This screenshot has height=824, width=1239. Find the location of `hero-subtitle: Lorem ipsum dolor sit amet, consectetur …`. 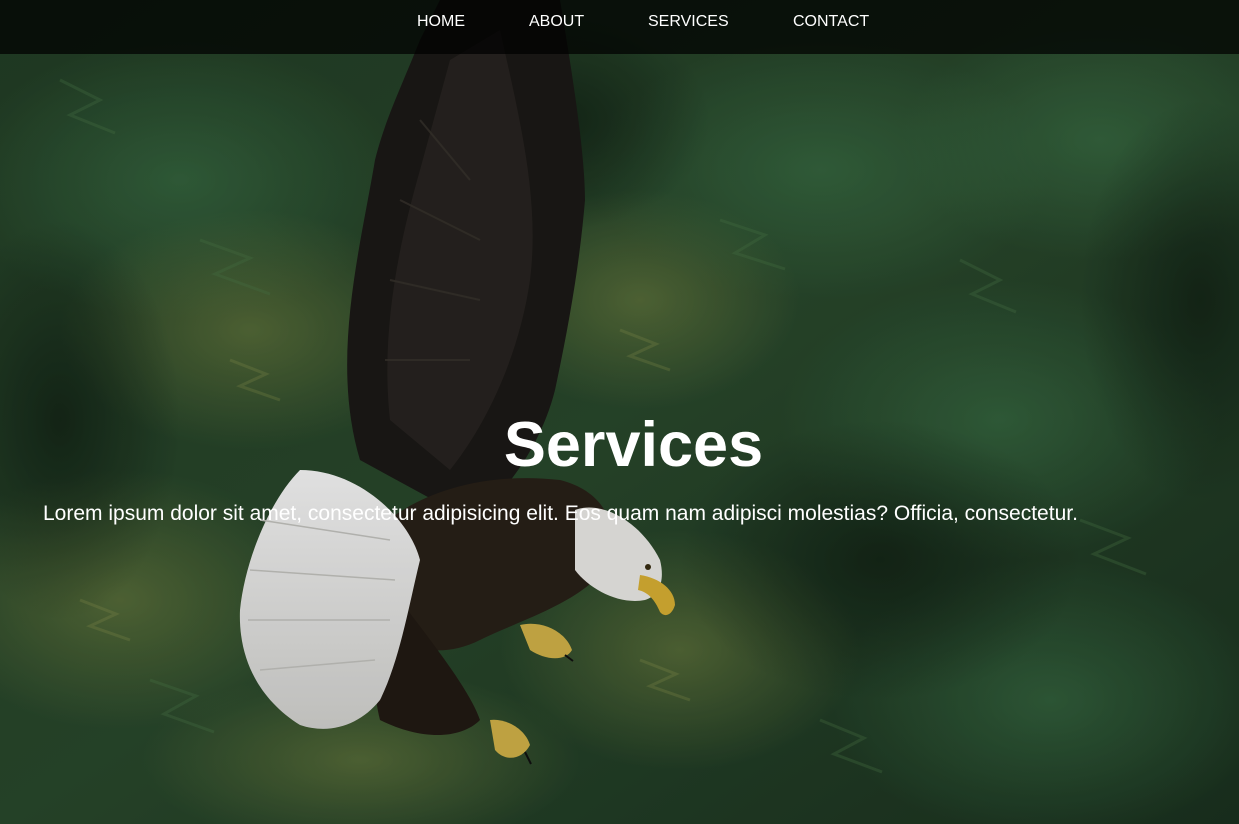

hero-subtitle: Lorem ipsum dolor sit amet, consectetur … is located at coordinates (560, 513).